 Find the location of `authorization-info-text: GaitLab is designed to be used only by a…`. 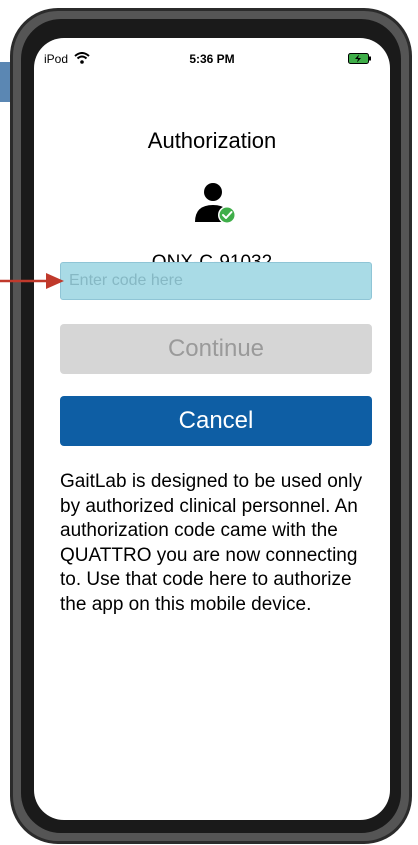

authorization-info-text: GaitLab is designed to be used only by a… is located at coordinates (211, 543).